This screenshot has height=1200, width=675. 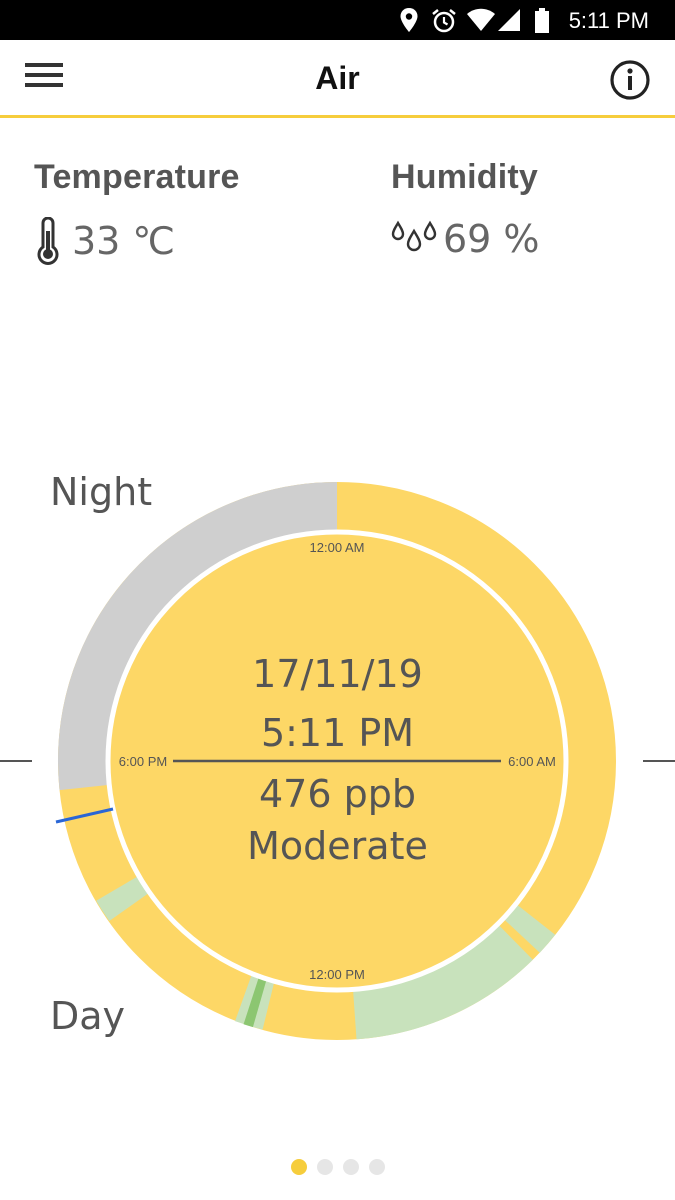 I want to click on location-icon, so click(x=409, y=20).